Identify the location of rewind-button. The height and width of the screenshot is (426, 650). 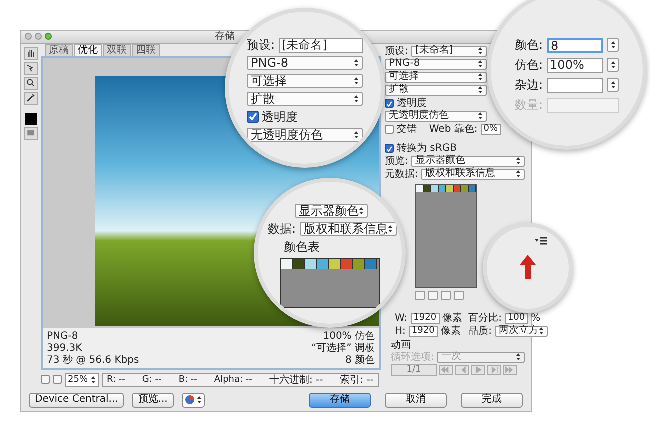
(446, 369).